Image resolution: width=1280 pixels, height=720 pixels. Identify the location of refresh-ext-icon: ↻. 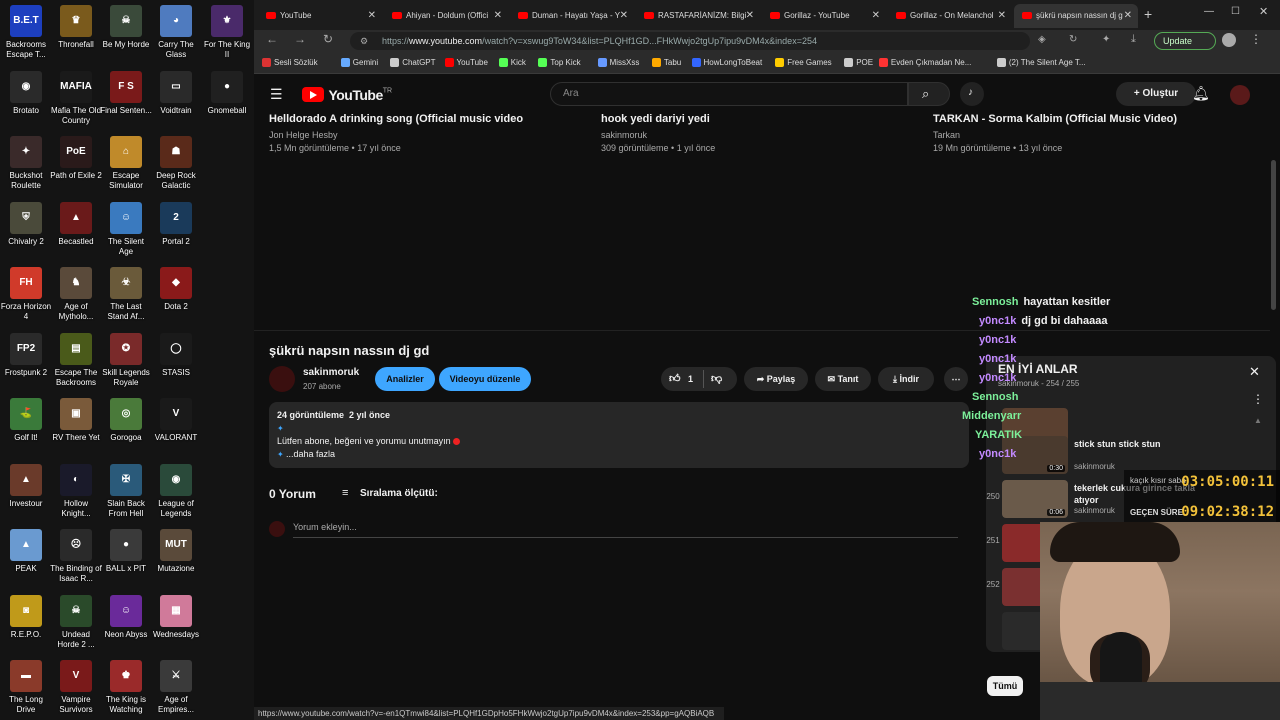
(1073, 39).